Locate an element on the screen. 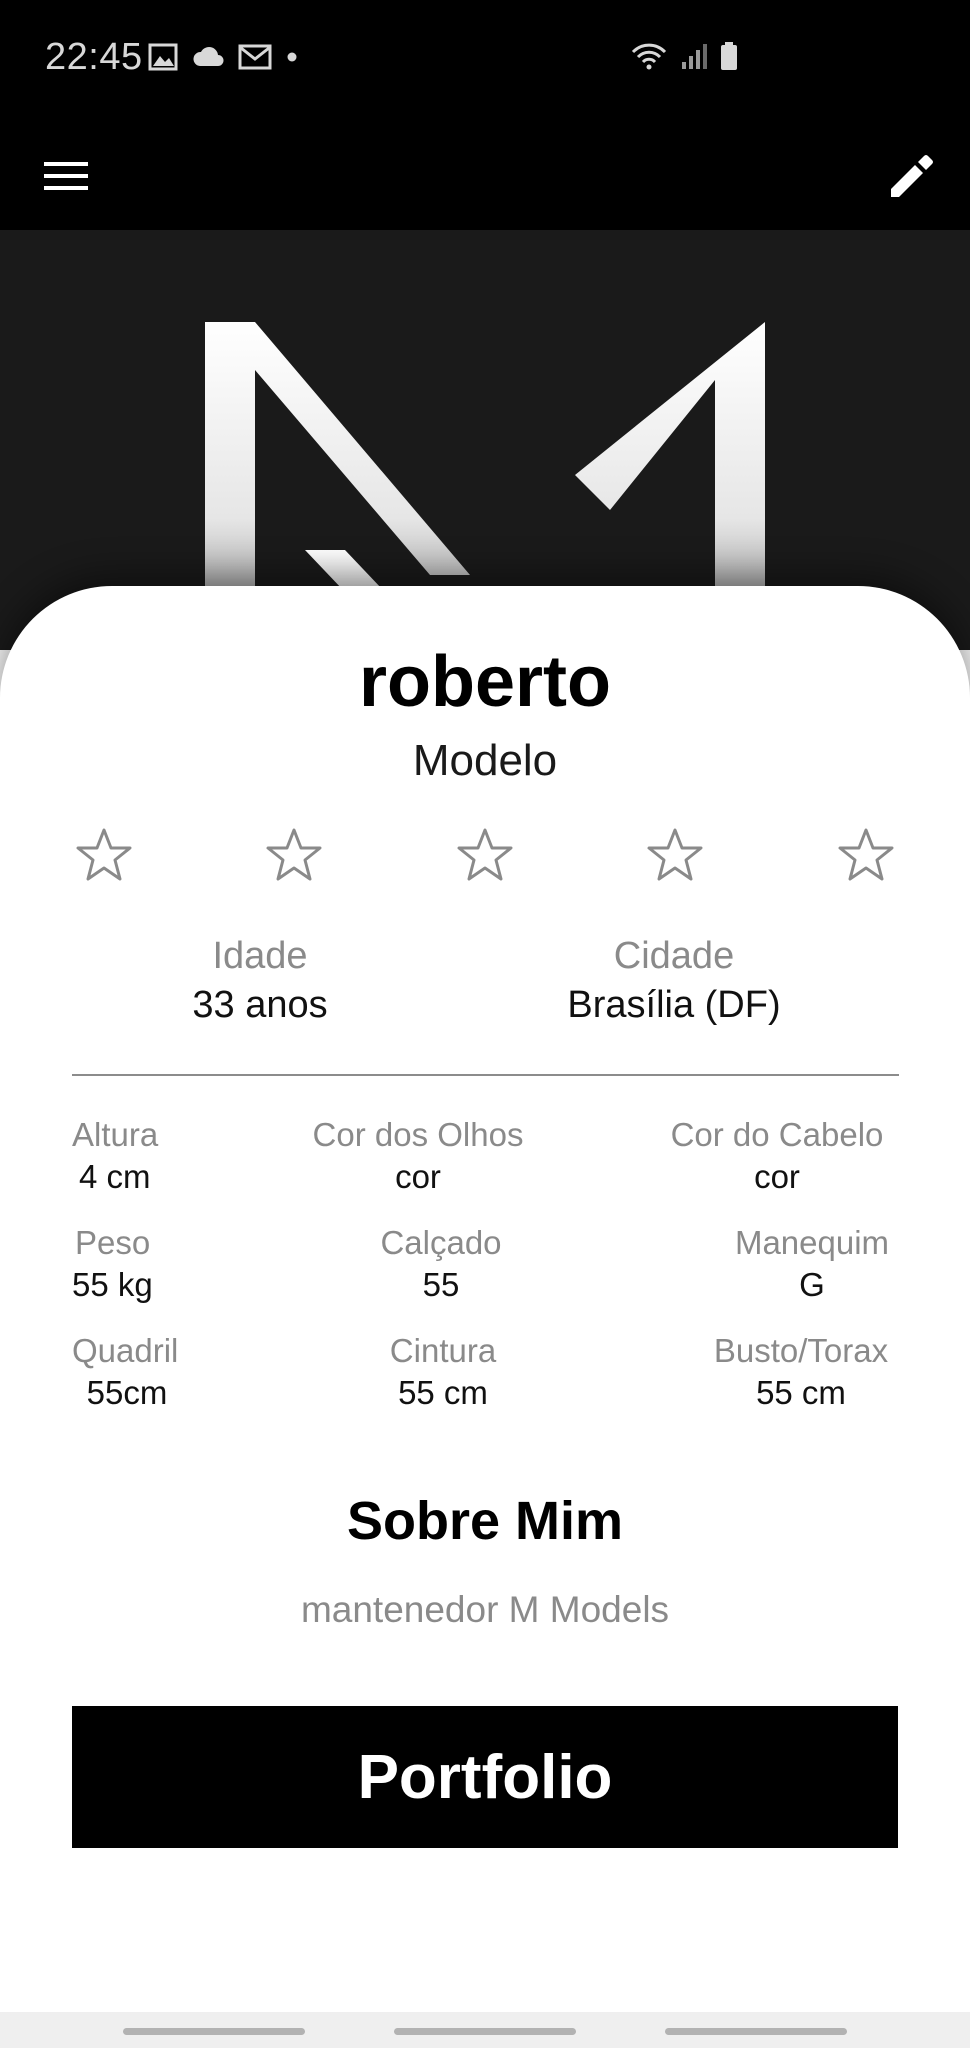  attr-value: 55 is located at coordinates (441, 1284).